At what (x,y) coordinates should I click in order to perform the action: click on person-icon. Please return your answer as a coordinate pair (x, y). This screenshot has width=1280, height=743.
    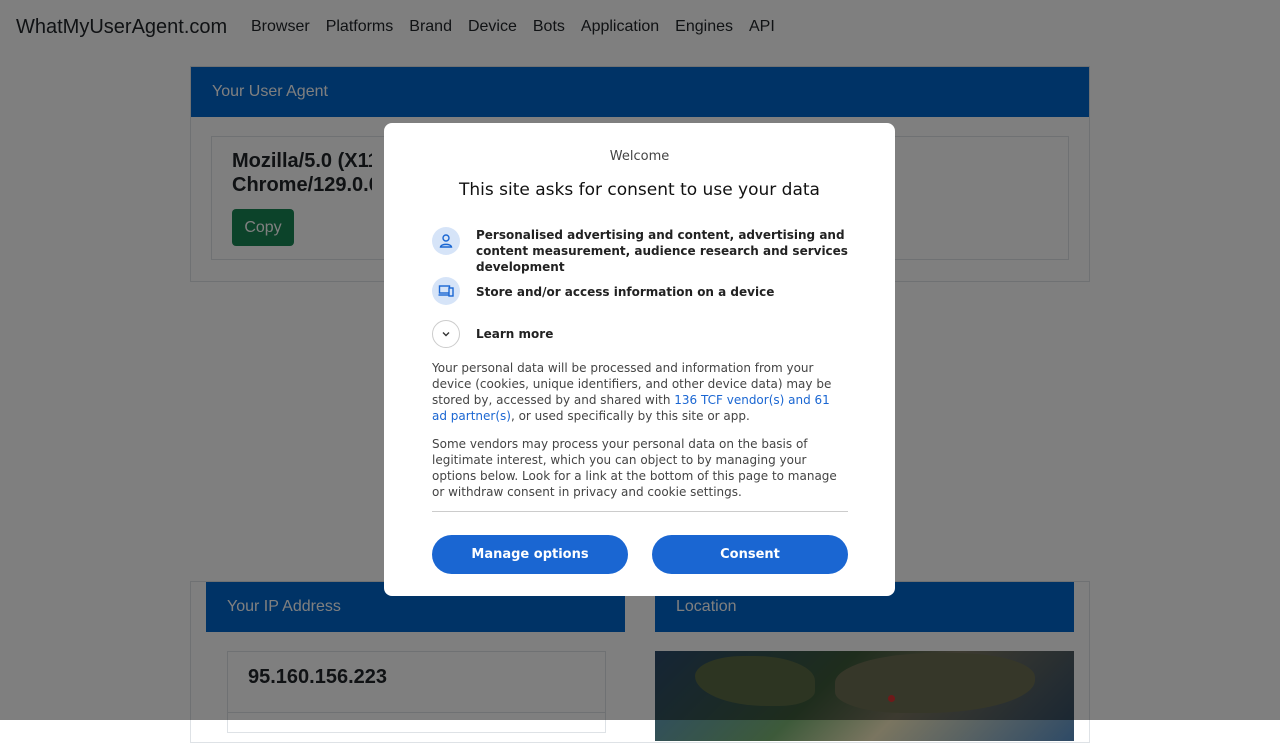
    Looking at the image, I should click on (446, 241).